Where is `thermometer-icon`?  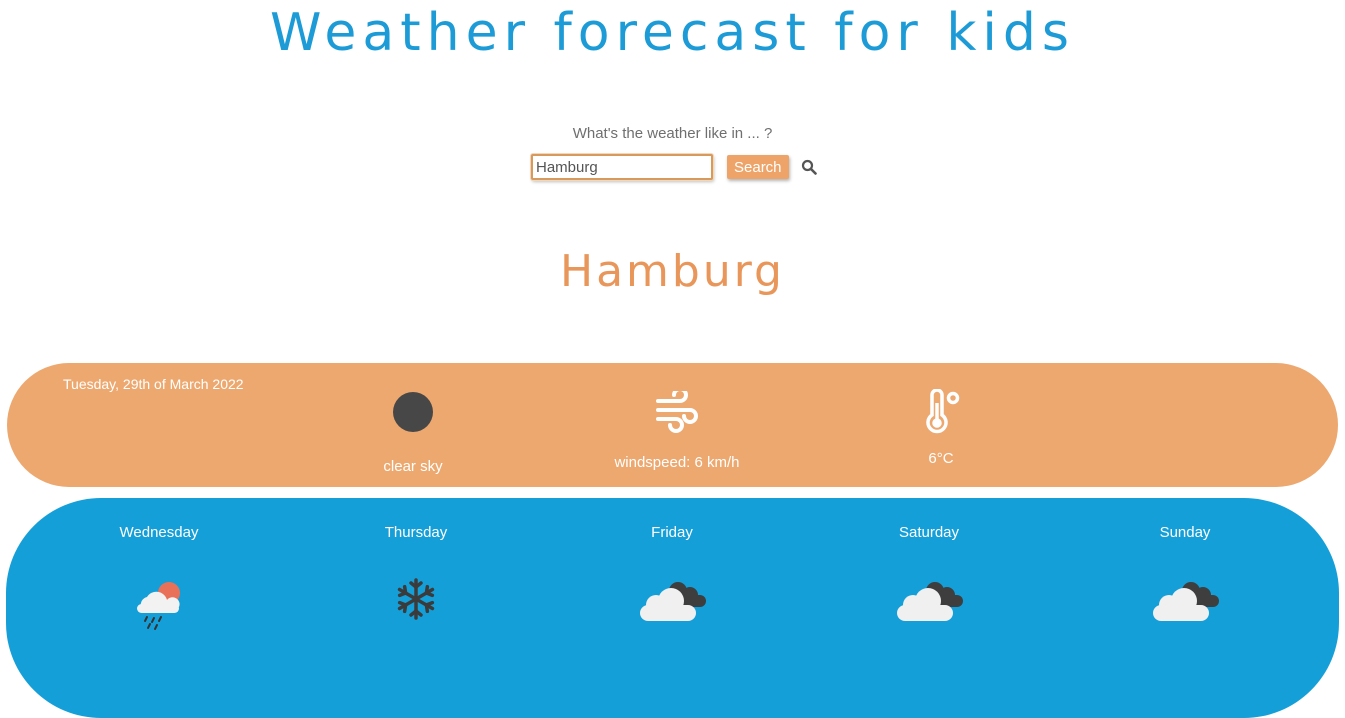 thermometer-icon is located at coordinates (941, 413).